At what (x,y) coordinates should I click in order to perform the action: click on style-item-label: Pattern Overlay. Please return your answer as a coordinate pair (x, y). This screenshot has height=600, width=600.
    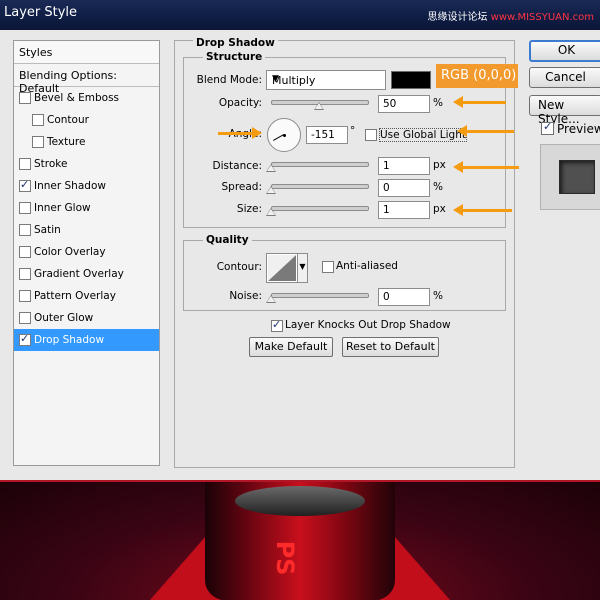
    Looking at the image, I should click on (75, 296).